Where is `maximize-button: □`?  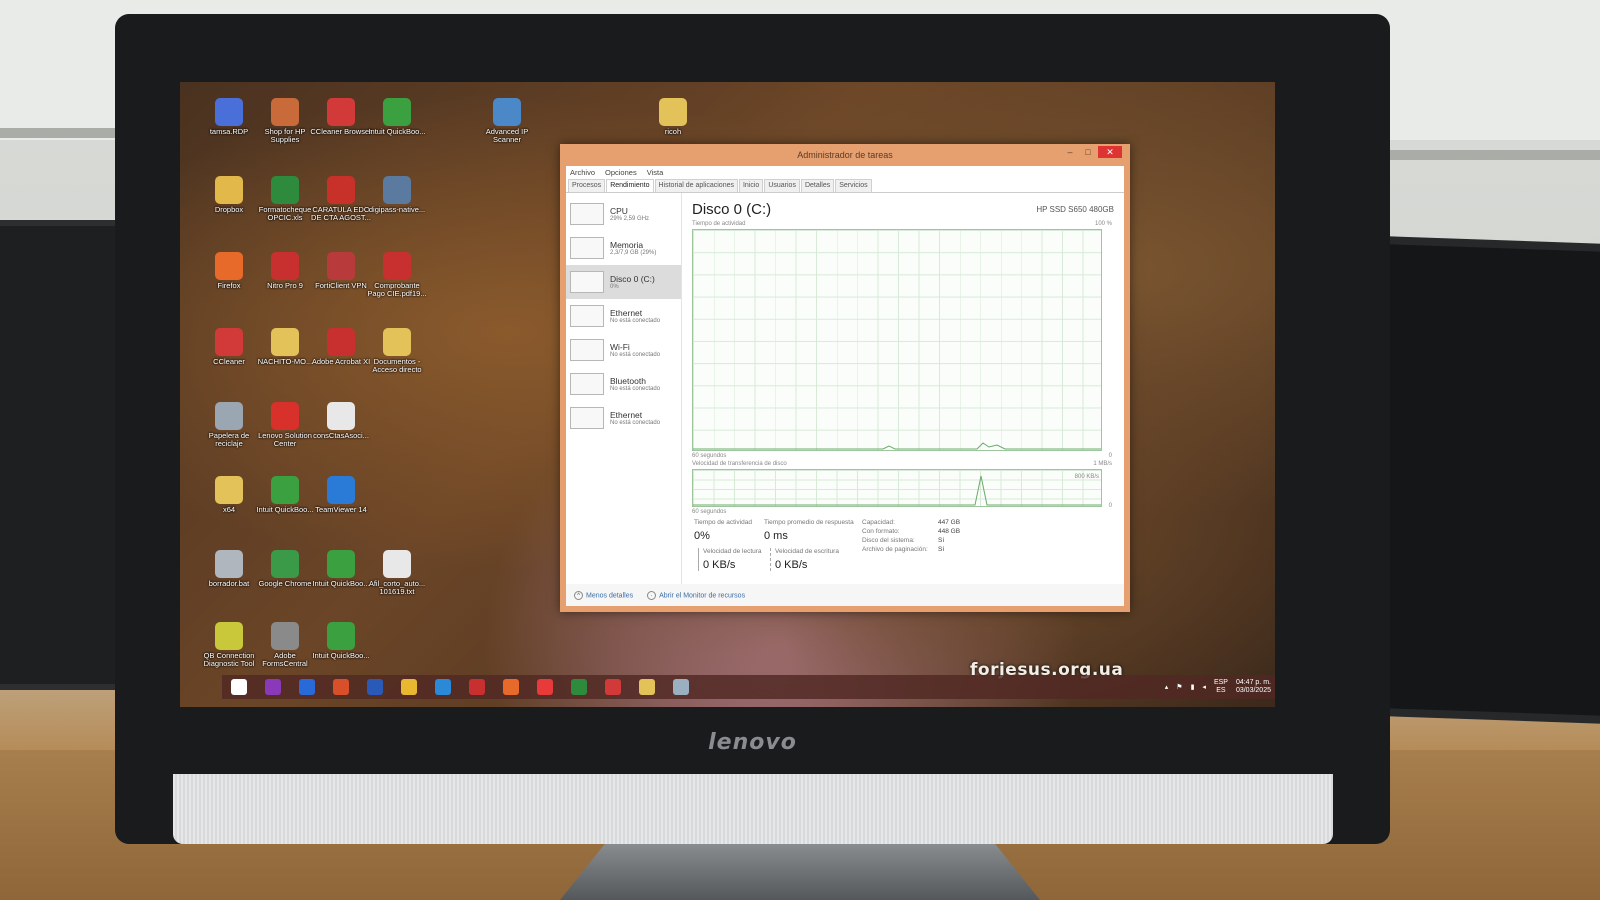 maximize-button: □ is located at coordinates (1088, 152).